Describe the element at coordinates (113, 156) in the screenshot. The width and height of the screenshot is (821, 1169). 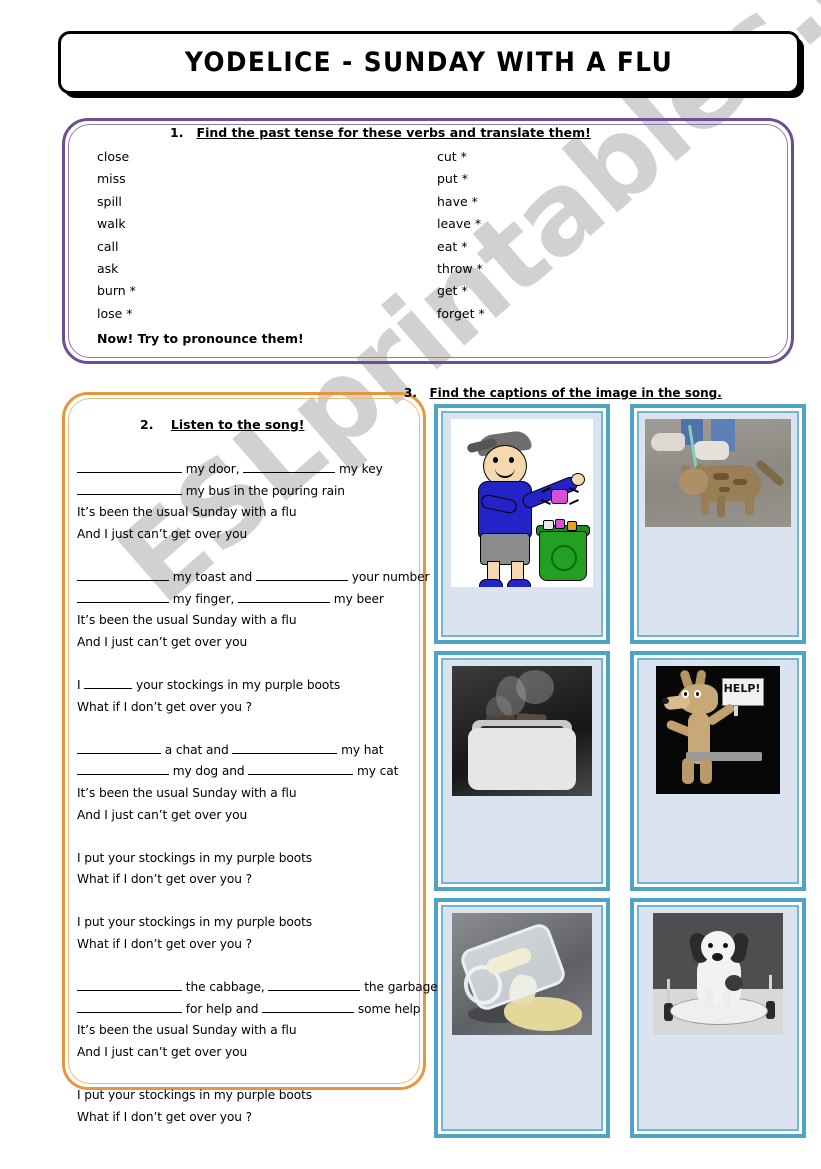
I see `verb-item-left-0: close` at that location.